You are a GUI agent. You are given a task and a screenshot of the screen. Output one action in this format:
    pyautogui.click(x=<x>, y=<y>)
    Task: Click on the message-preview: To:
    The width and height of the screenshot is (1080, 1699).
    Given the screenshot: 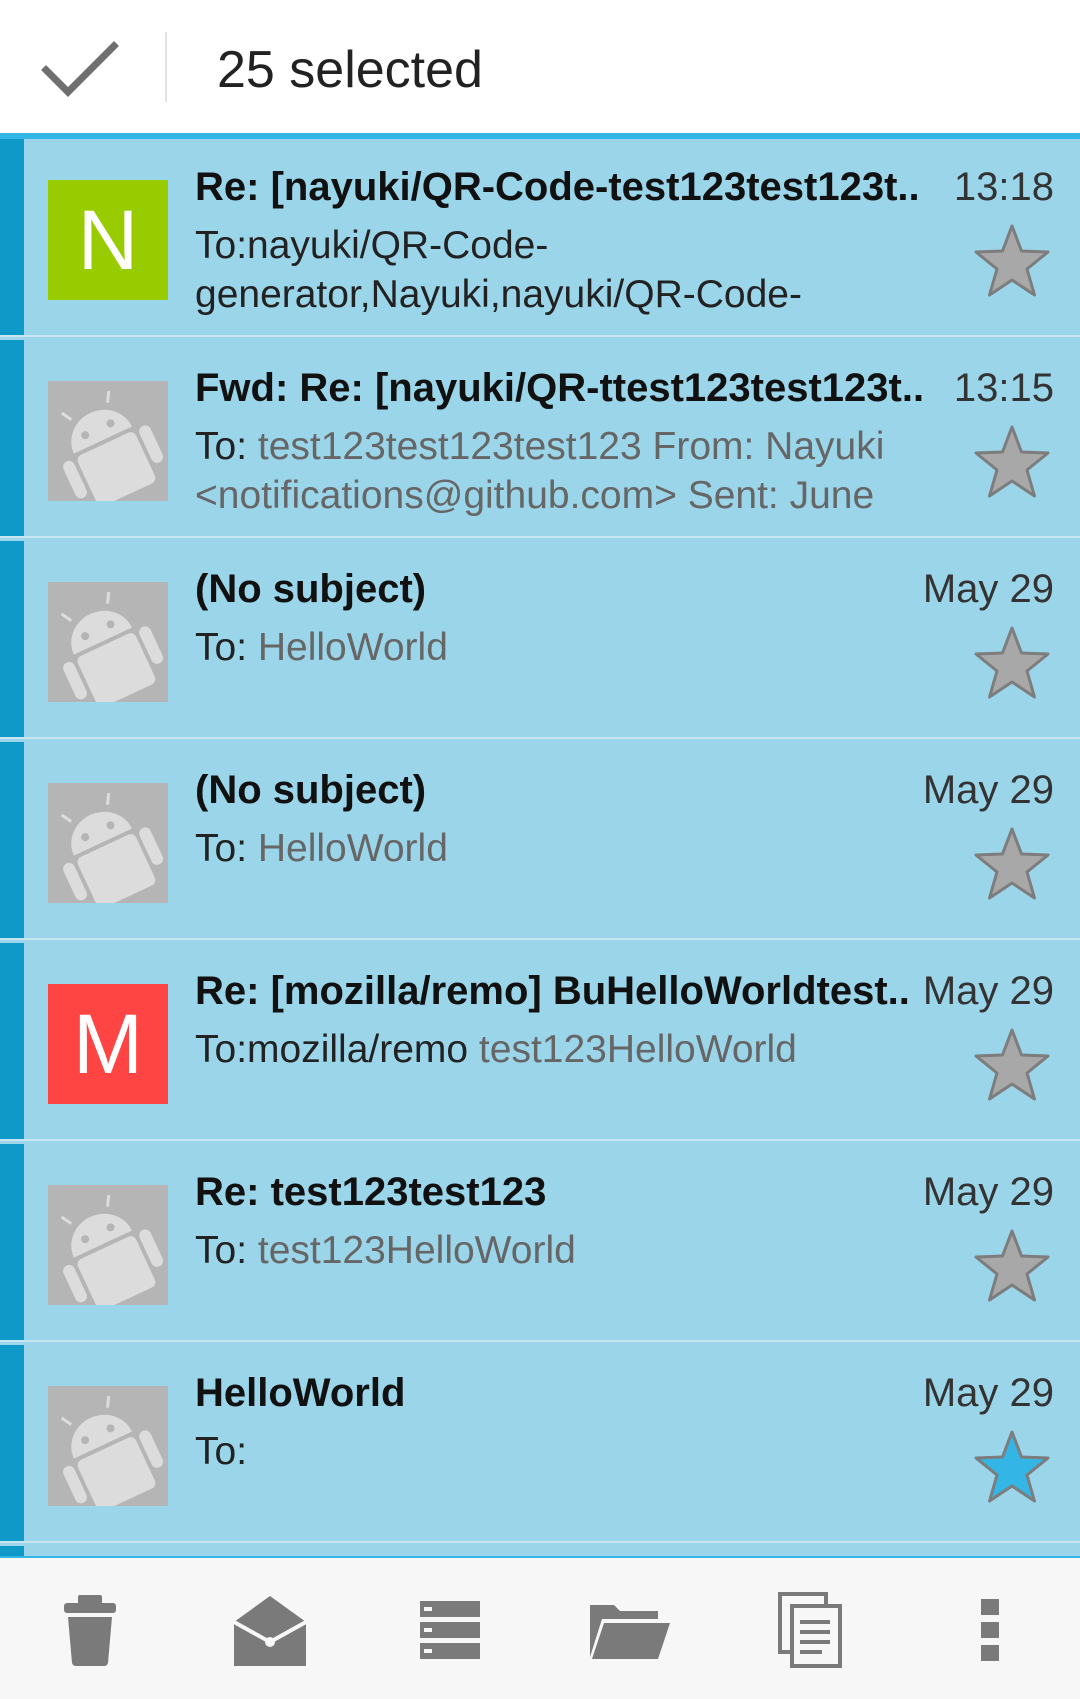 What is the action you would take?
    pyautogui.click(x=580, y=1451)
    